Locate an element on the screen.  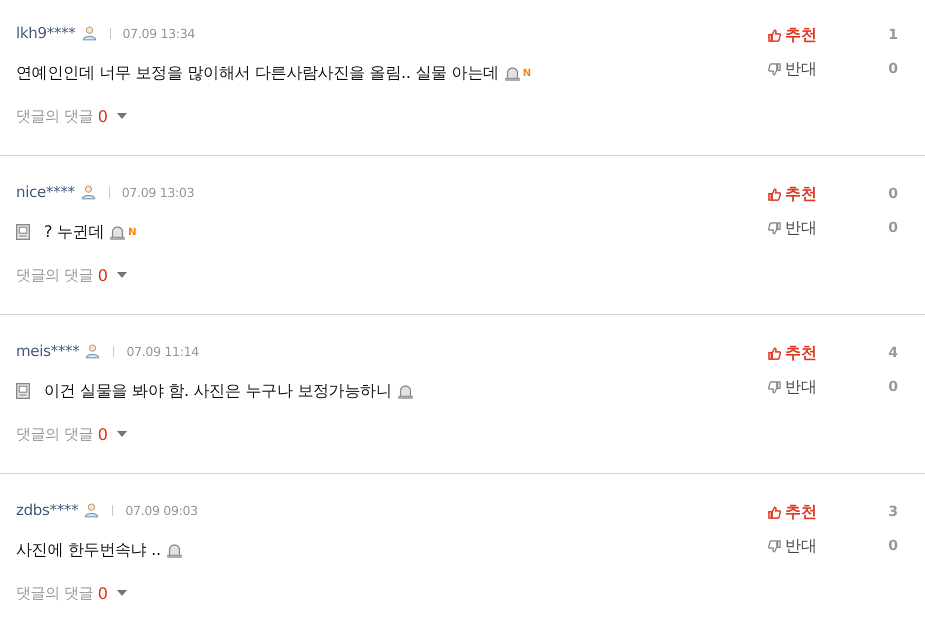
recommend-count: 4 is located at coordinates (893, 353).